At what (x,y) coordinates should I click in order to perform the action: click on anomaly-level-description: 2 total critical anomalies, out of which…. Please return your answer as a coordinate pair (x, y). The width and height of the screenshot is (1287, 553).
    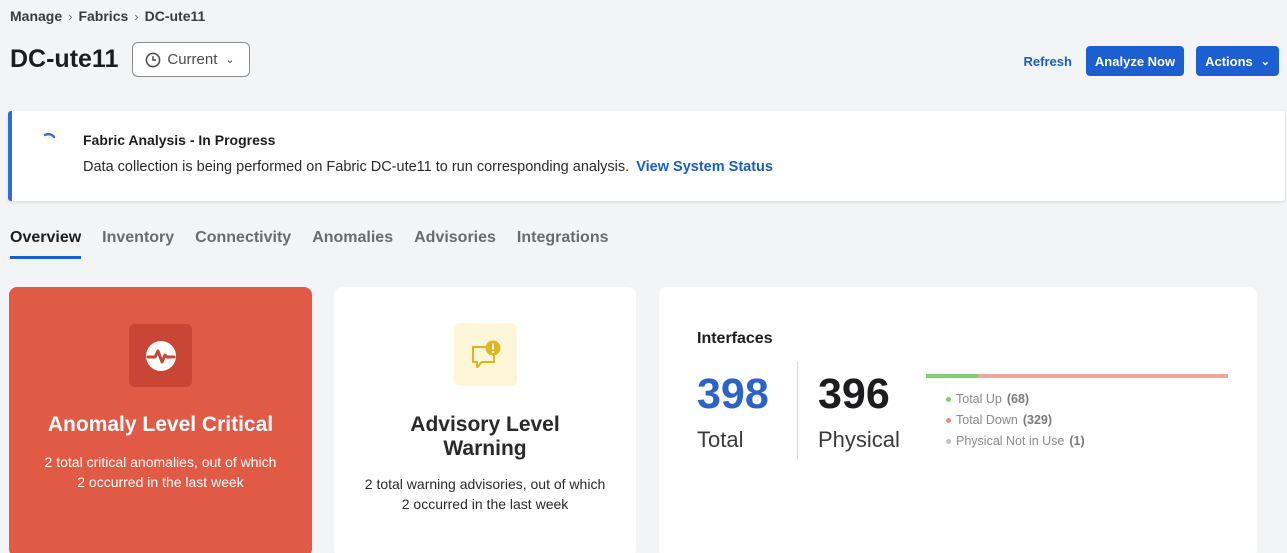
    Looking at the image, I should click on (160, 472).